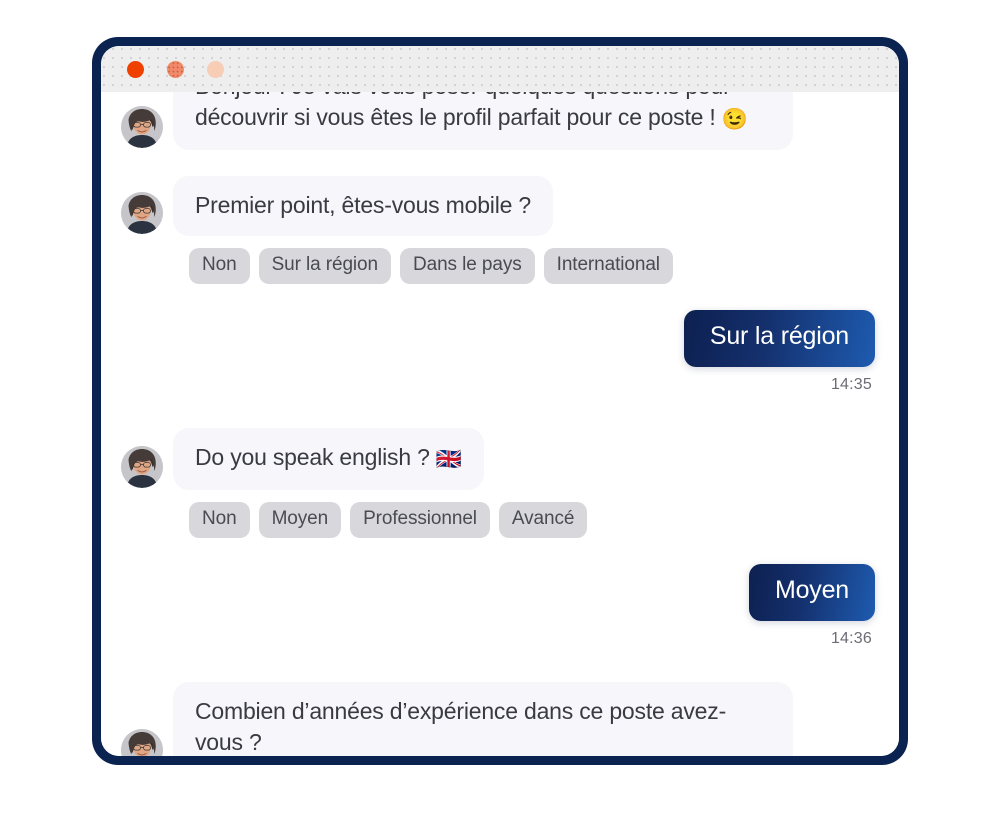  I want to click on message-text: Do you speak english ?, so click(312, 457).